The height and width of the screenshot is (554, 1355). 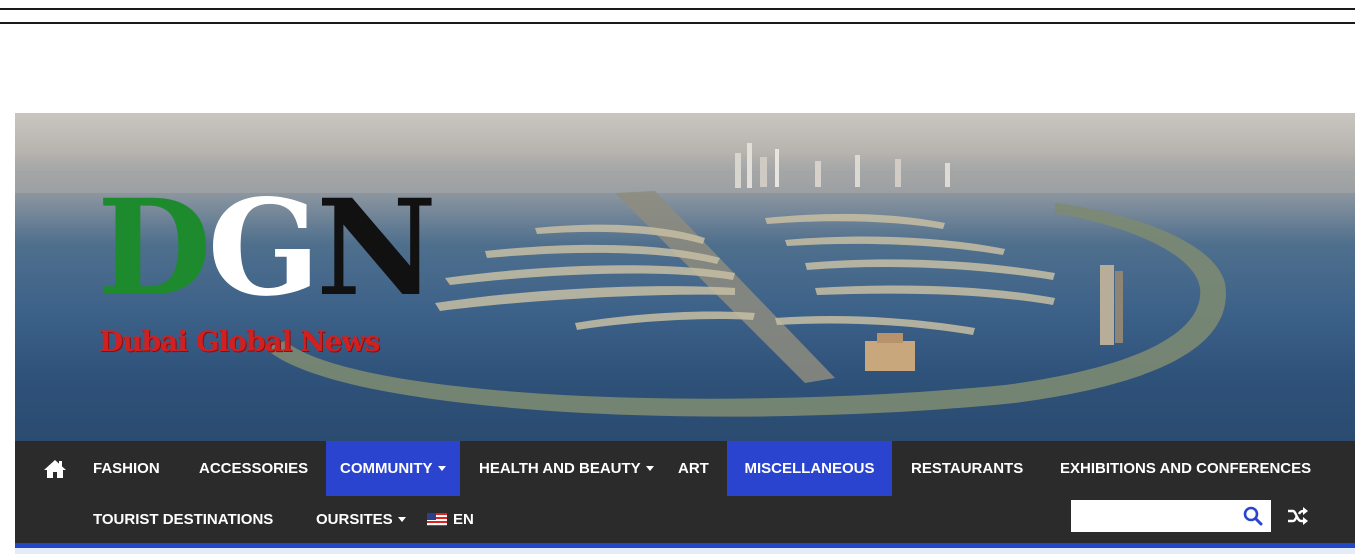 I want to click on logo-letters: D G N, so click(x=267, y=248).